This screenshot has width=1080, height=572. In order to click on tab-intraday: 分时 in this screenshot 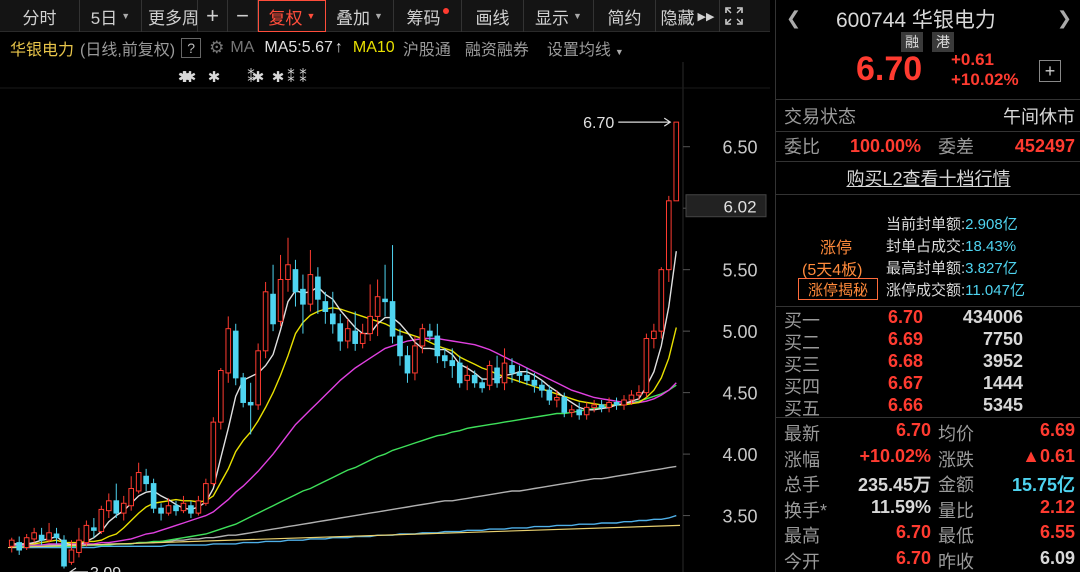, I will do `click(40, 16)`.